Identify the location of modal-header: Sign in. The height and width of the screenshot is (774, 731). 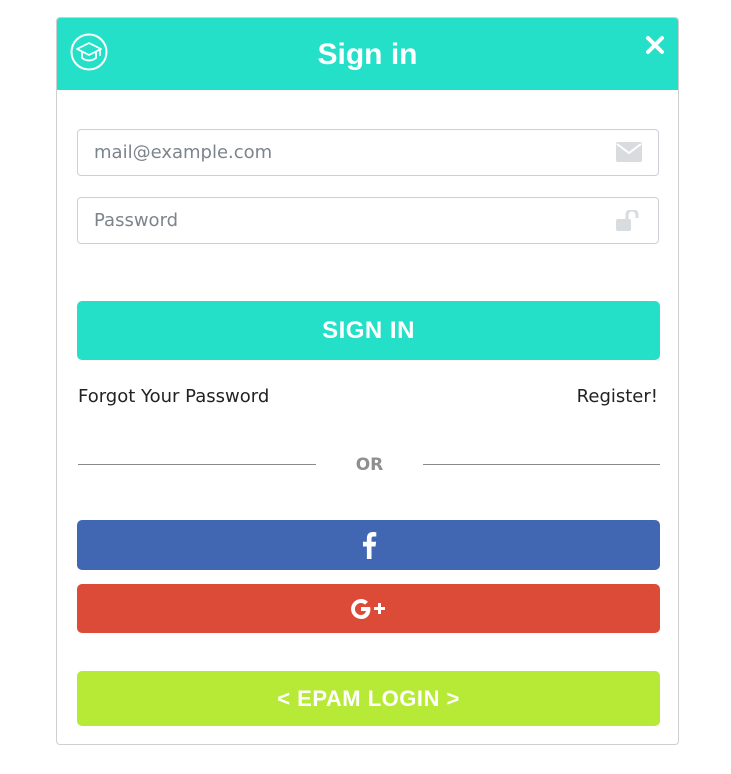
(367, 54).